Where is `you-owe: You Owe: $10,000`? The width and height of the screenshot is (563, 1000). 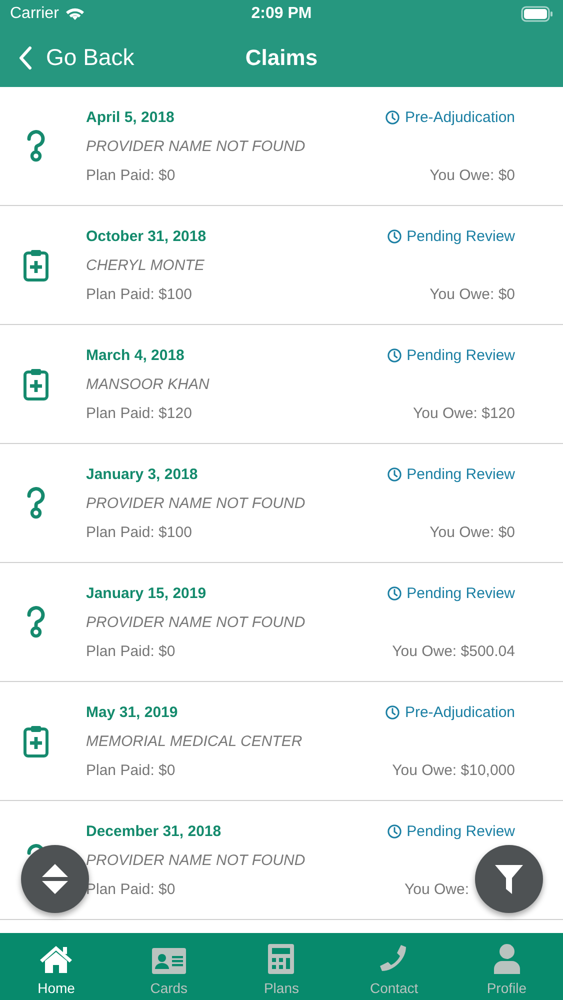 you-owe: You Owe: $10,000 is located at coordinates (453, 770).